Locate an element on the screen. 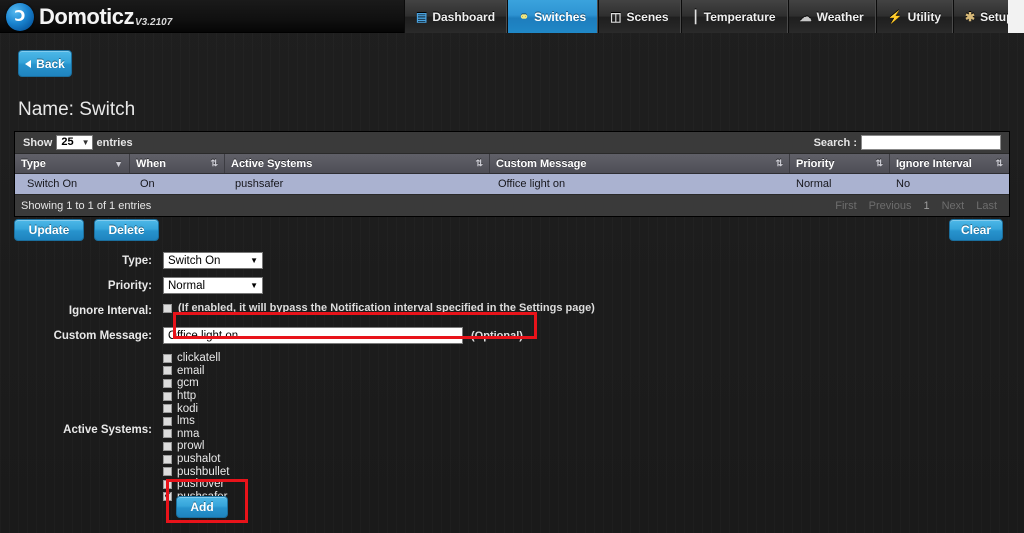 The height and width of the screenshot is (533, 1024). priority-value: Normal is located at coordinates (187, 285).